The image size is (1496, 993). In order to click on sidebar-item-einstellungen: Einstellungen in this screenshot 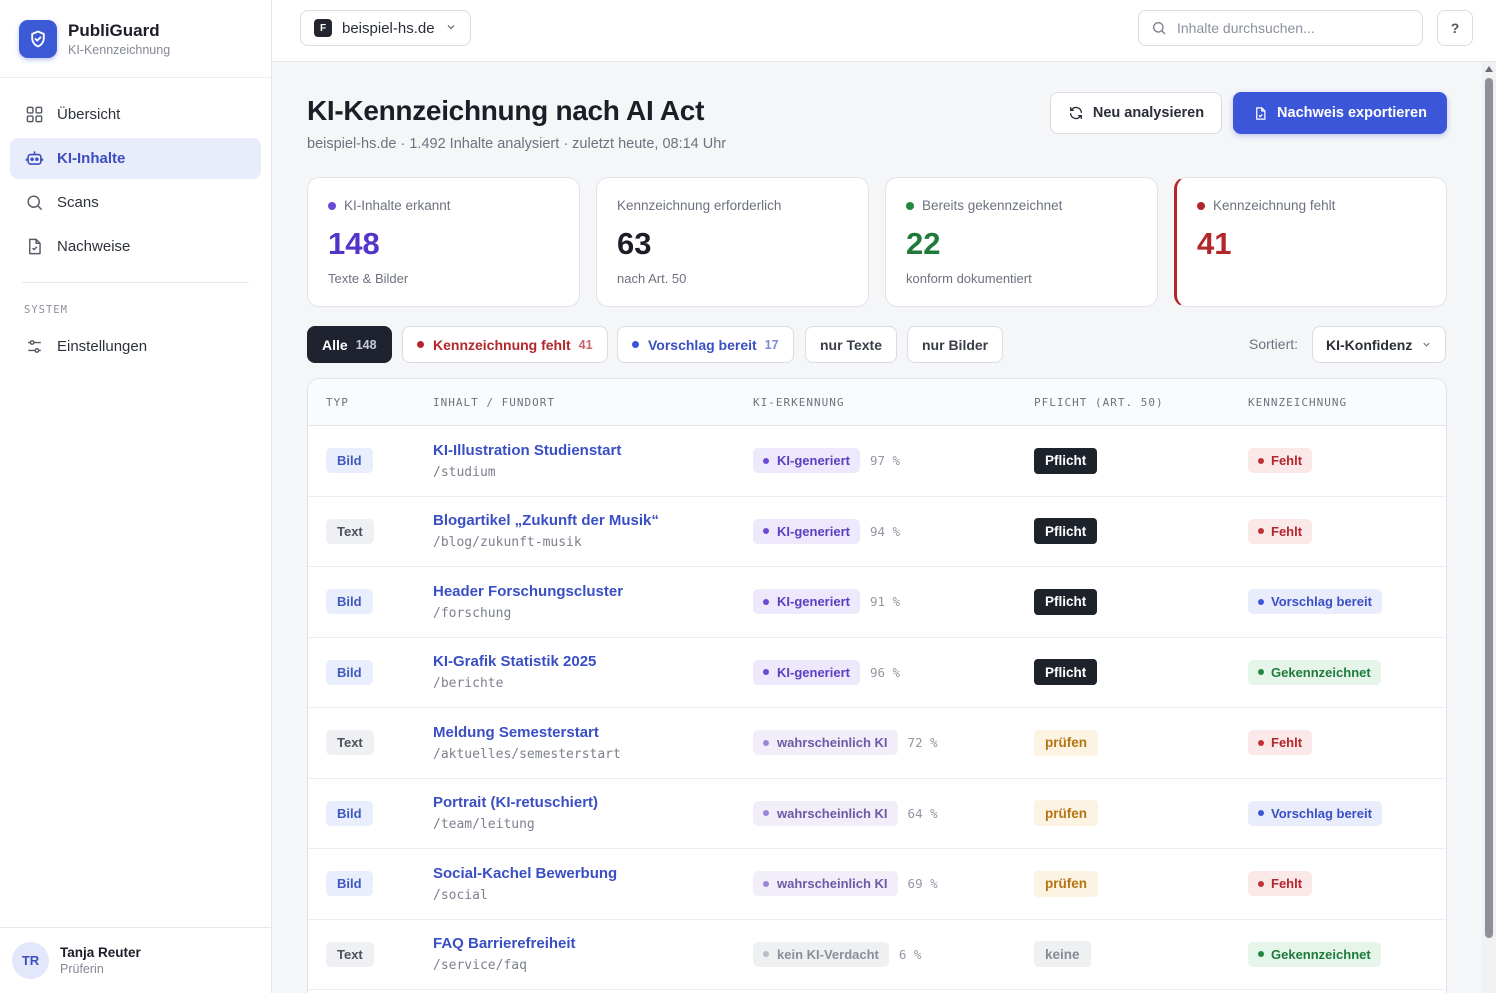, I will do `click(135, 346)`.